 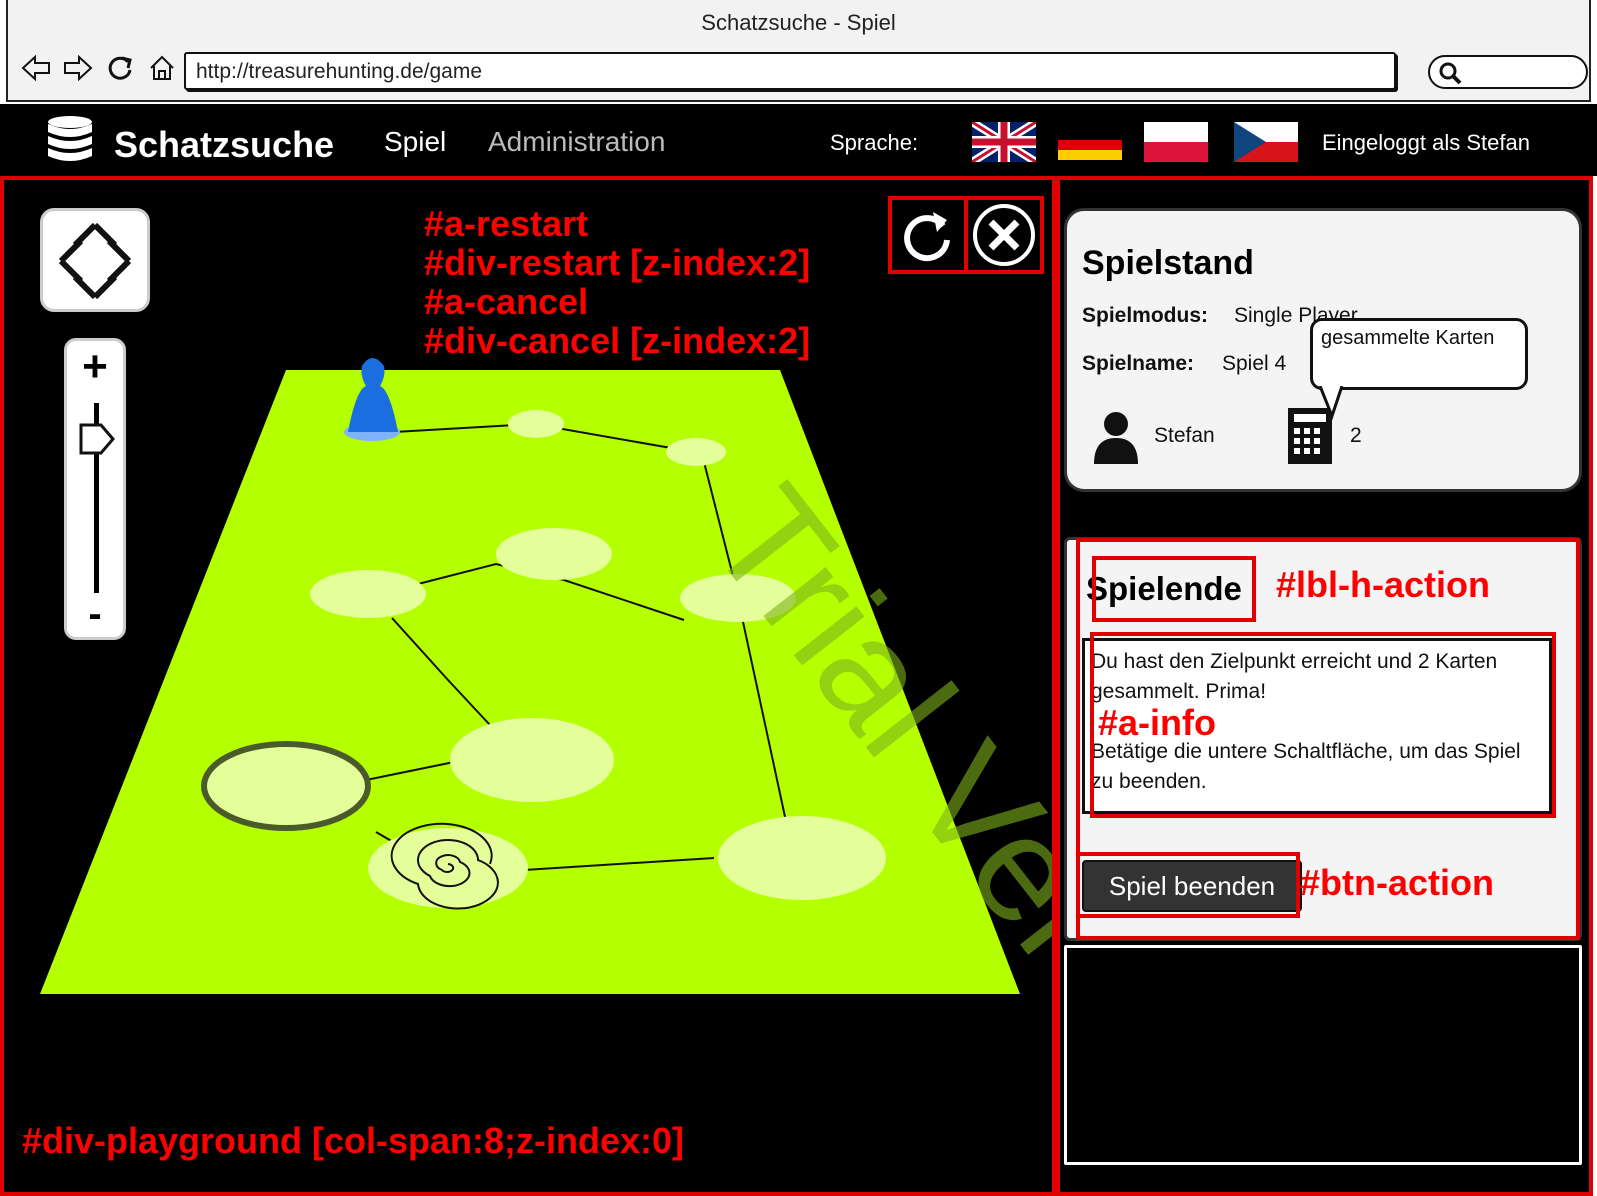 I want to click on flag-cz-icon, so click(x=1266, y=142).